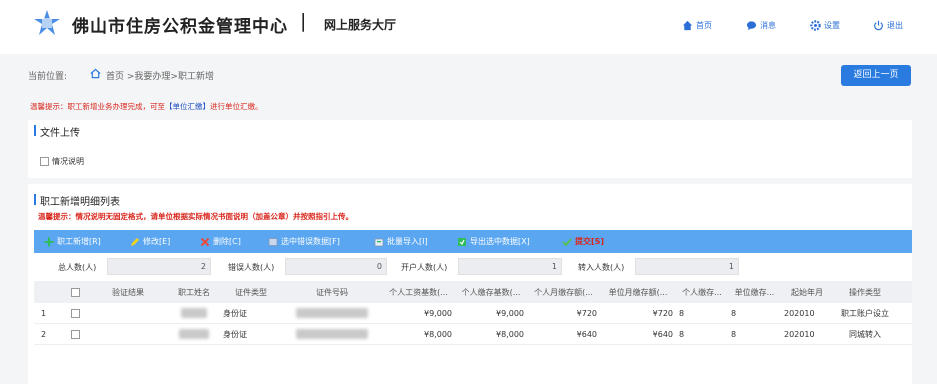 The width and height of the screenshot is (937, 384). What do you see at coordinates (510, 313) in the screenshot?
I see `deposit-base-cell: ¥9,000` at bounding box center [510, 313].